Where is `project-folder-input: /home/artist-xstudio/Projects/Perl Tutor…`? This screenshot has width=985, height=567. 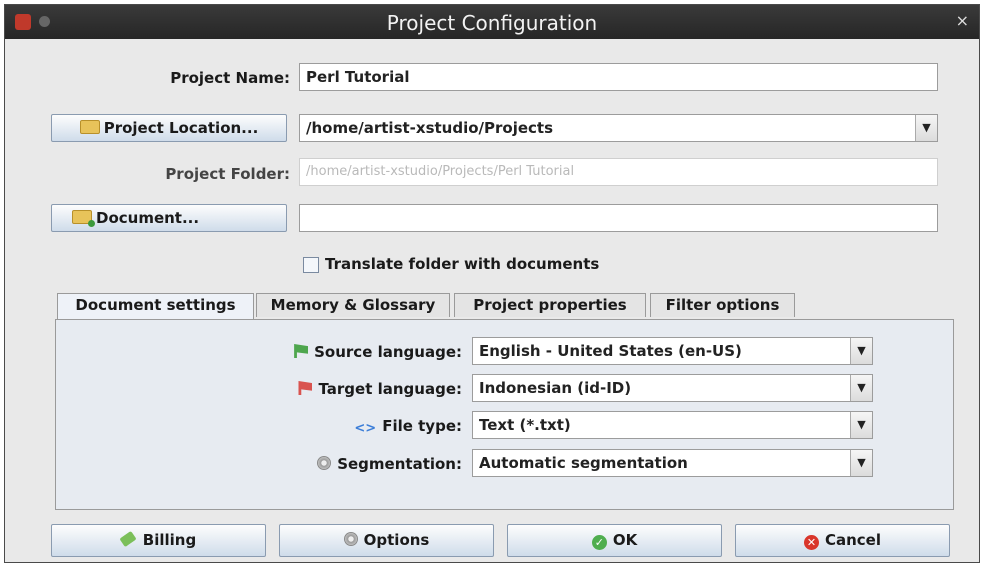
project-folder-input: /home/artist-xstudio/Projects/Perl Tutor… is located at coordinates (618, 172).